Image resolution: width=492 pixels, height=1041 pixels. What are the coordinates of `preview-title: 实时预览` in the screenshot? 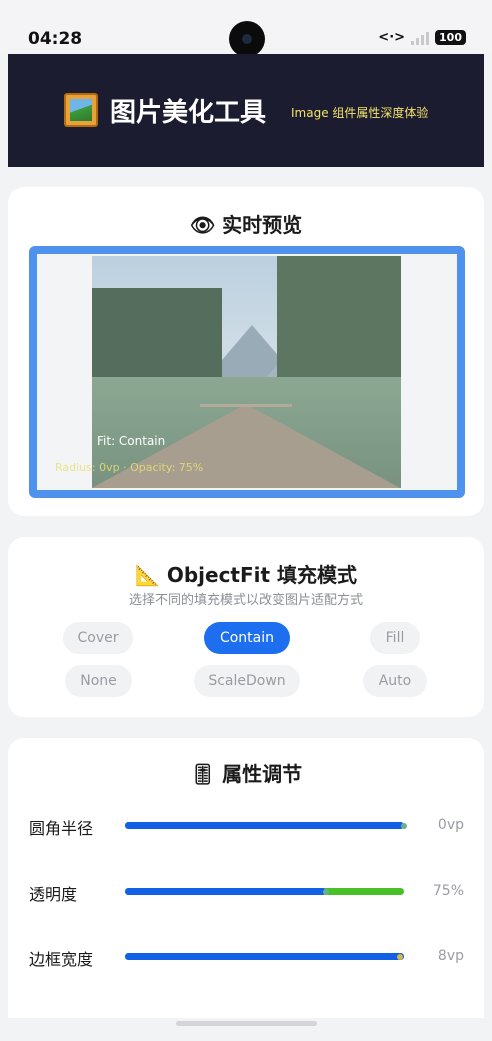 It's located at (262, 225).